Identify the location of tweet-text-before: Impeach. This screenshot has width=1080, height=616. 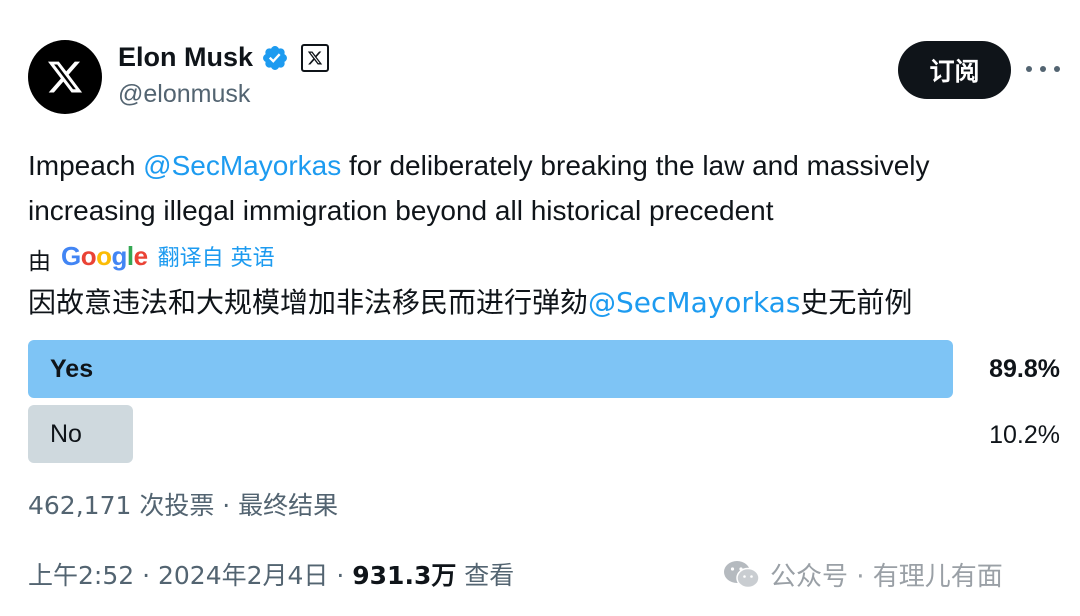
(86, 165).